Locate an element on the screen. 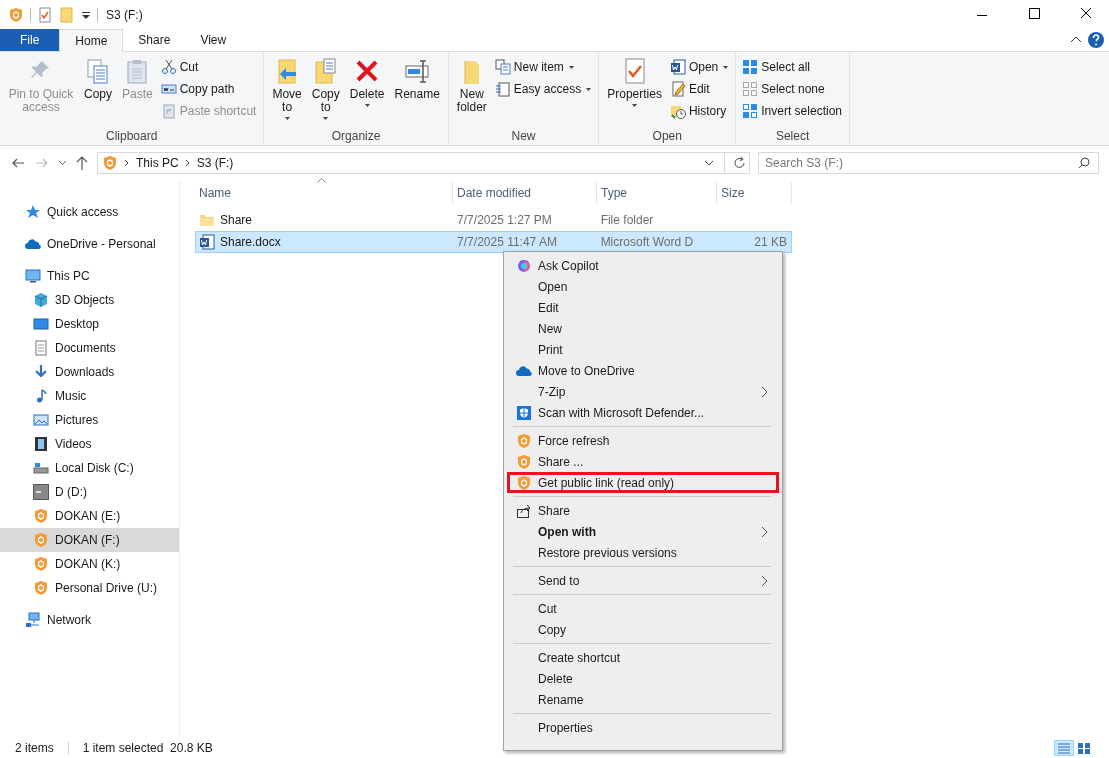  column-header: Name is located at coordinates (324, 193).